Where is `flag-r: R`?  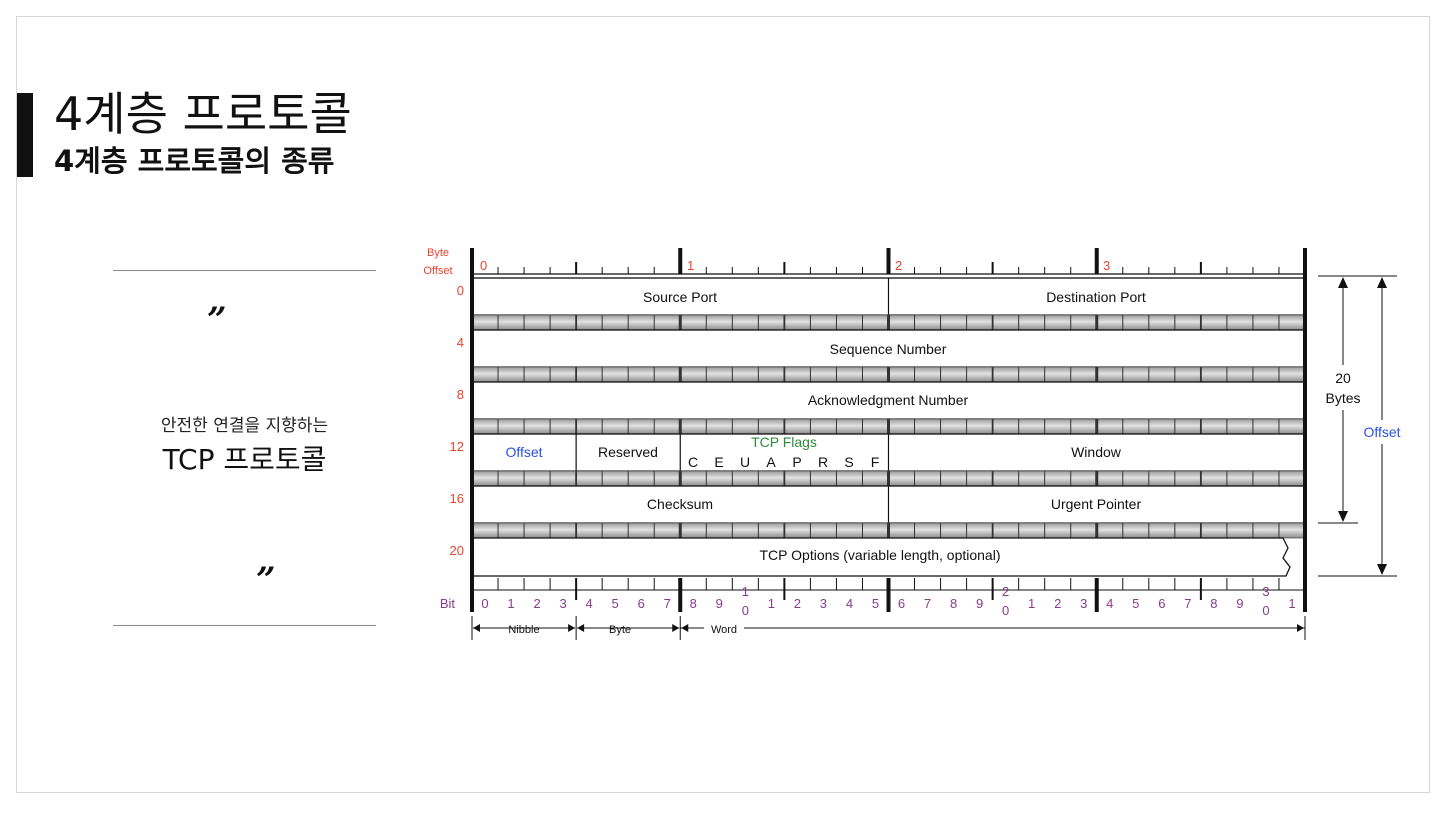
flag-r: R is located at coordinates (823, 462).